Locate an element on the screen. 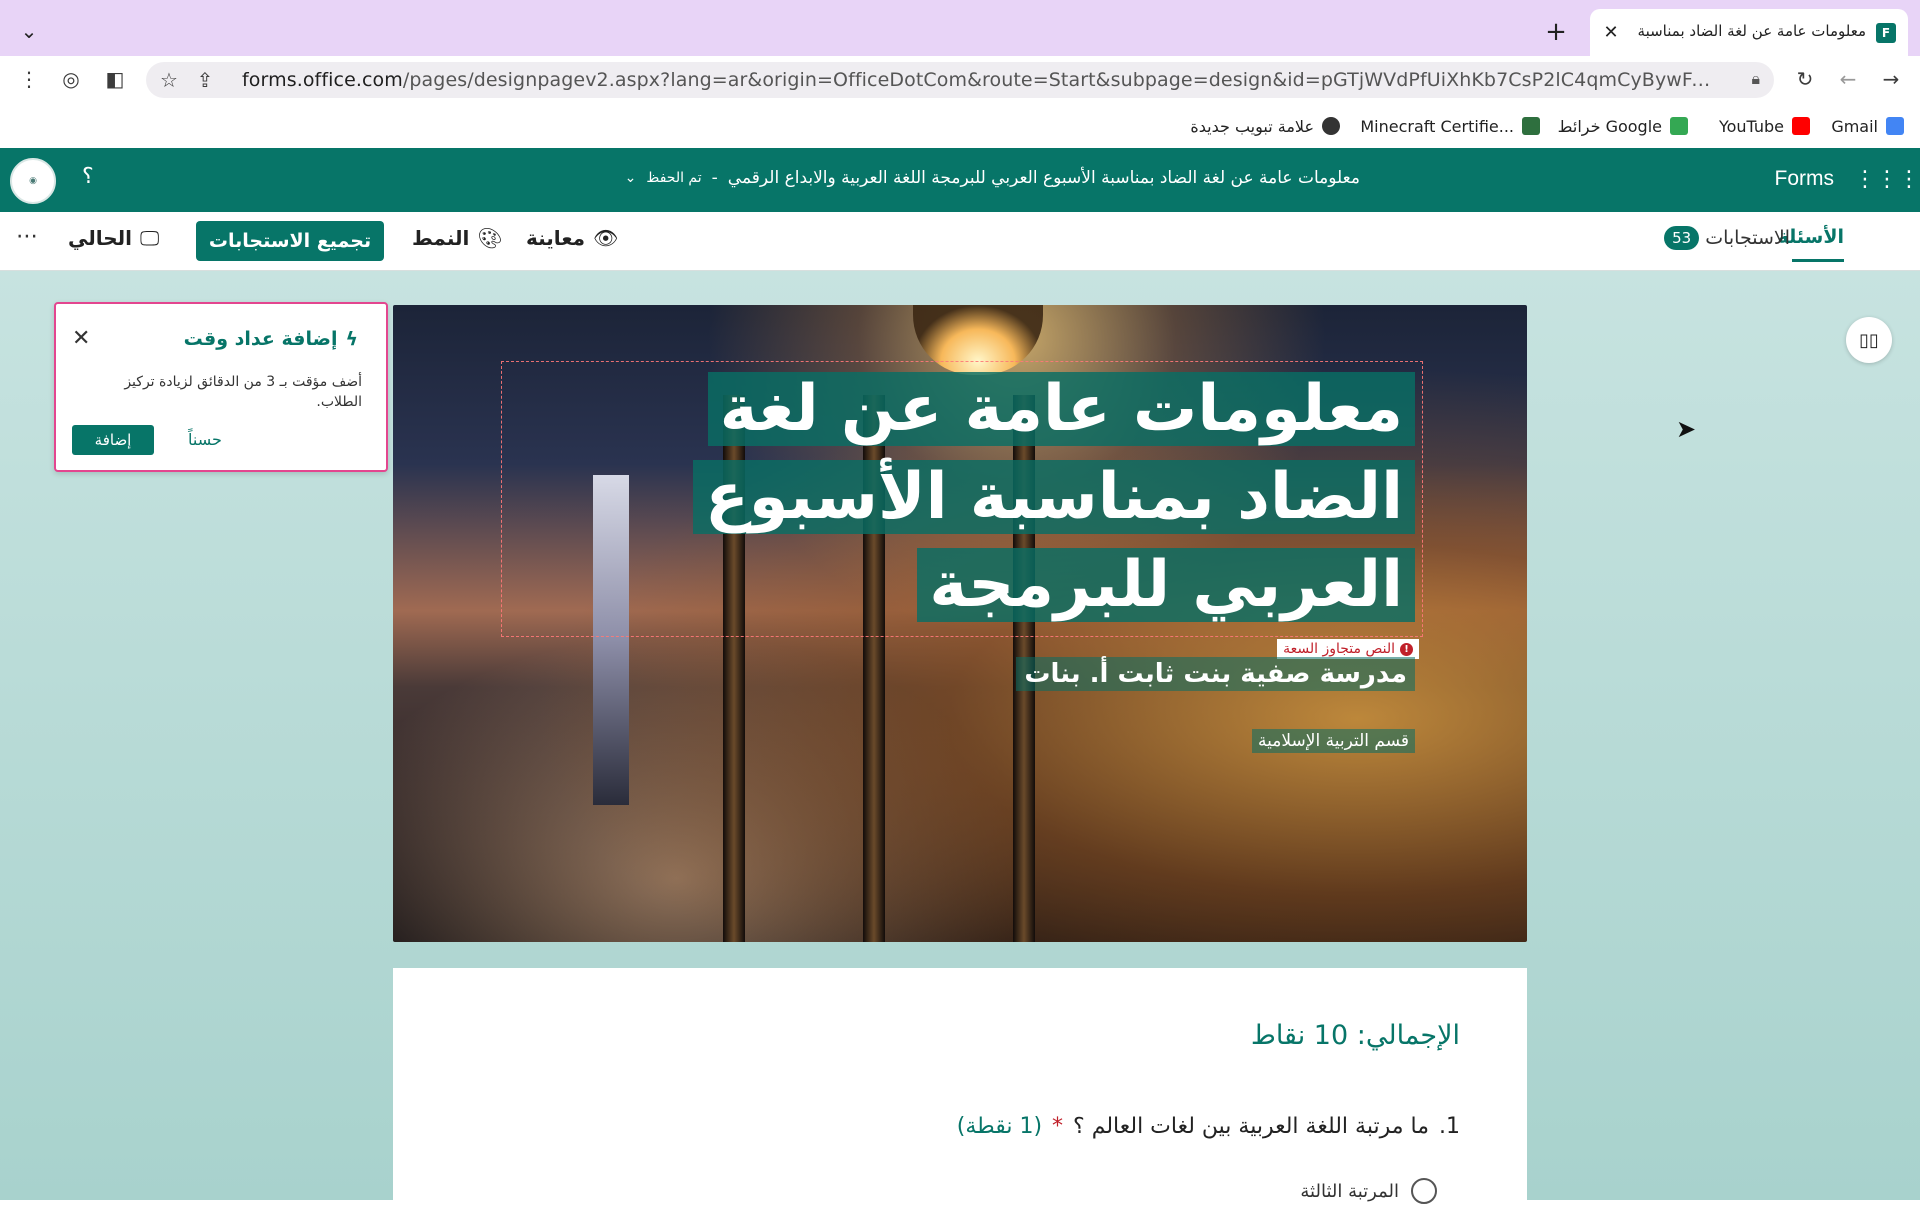 The width and height of the screenshot is (1920, 1208). tab-responses: الاستجابات 53 is located at coordinates (1727, 238).